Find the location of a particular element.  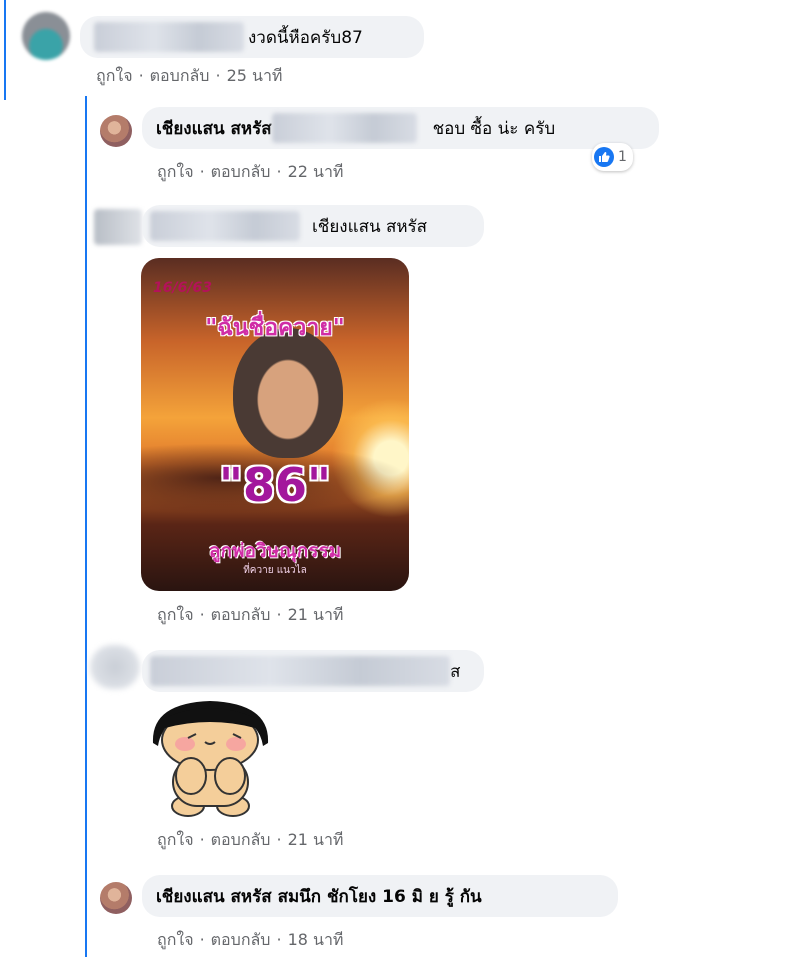

comment-actions: ถูกใจ · ตอบกลับ · 18 นาที is located at coordinates (250, 939).